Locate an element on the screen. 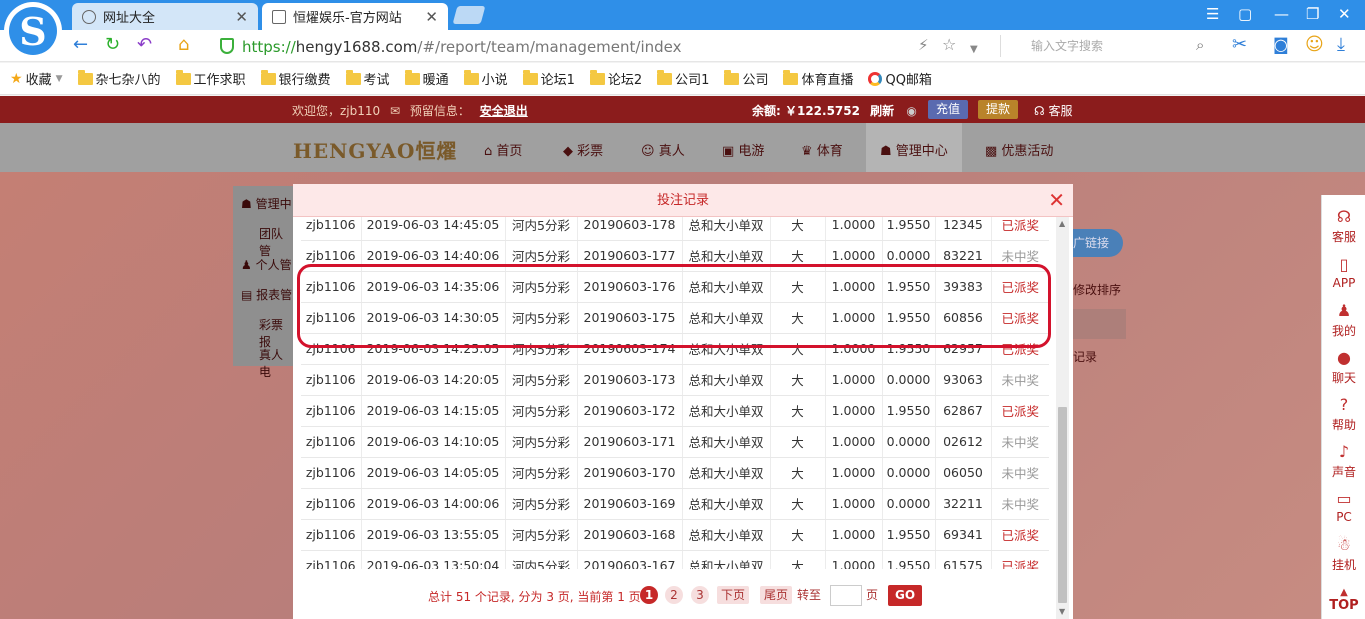  goto-page-input is located at coordinates (846, 595).